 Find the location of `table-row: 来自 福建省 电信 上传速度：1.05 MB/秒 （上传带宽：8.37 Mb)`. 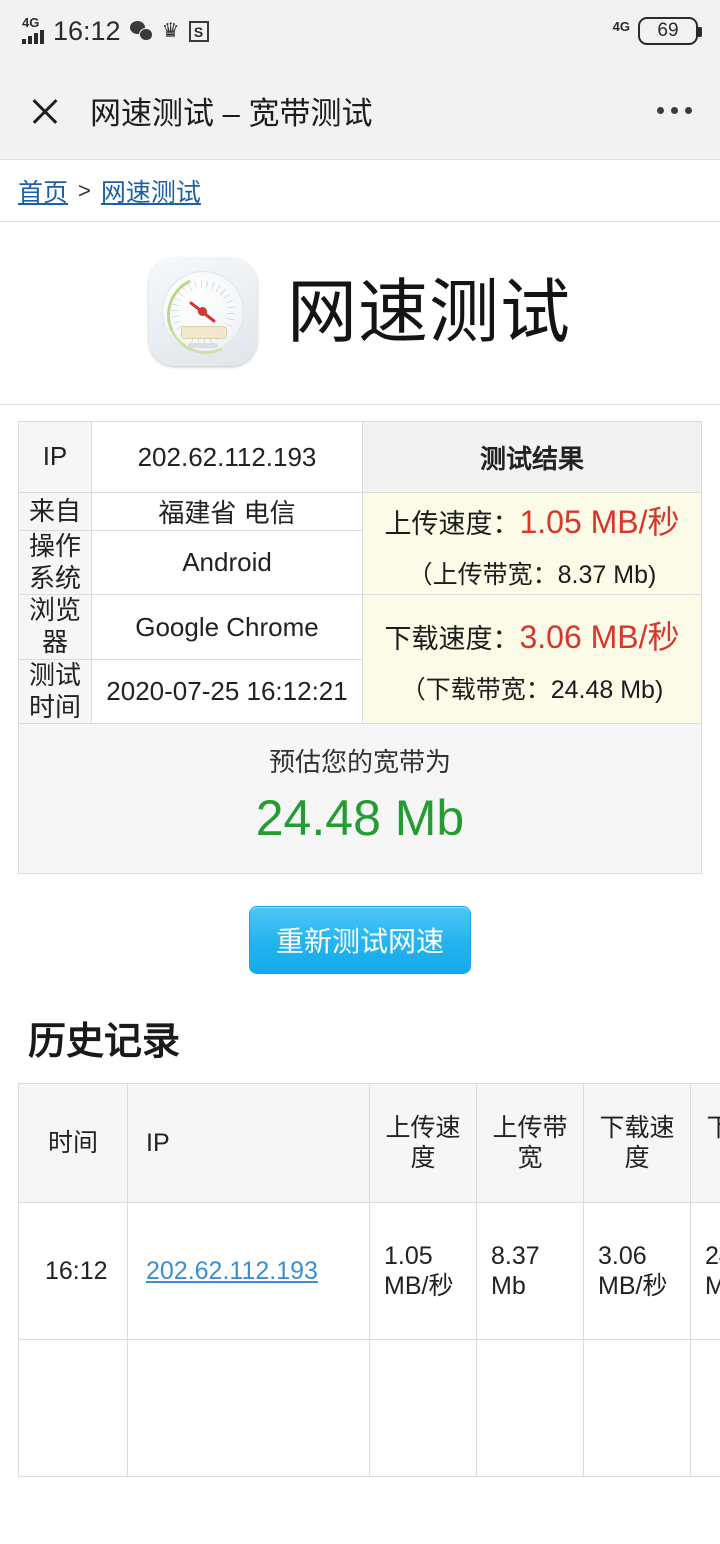

table-row: 来自 福建省 电信 上传速度：1.05 MB/秒 （上传带宽：8.37 Mb) is located at coordinates (360, 543).